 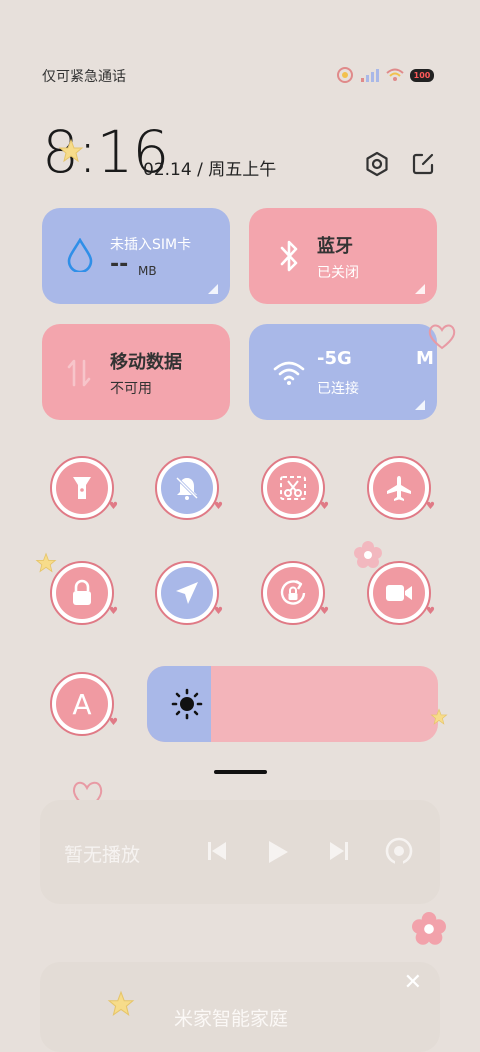 I want to click on wifi-status-icon, so click(x=395, y=74).